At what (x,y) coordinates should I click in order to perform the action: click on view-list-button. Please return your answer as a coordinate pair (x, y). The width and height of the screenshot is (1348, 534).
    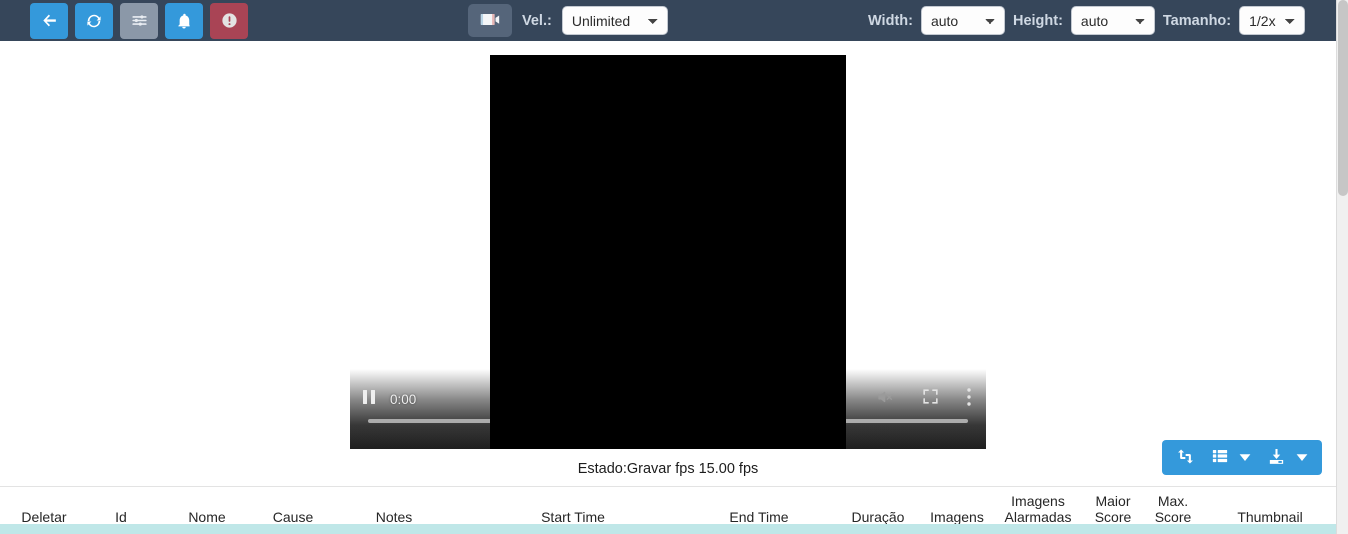
    Looking at the image, I should click on (1220, 457).